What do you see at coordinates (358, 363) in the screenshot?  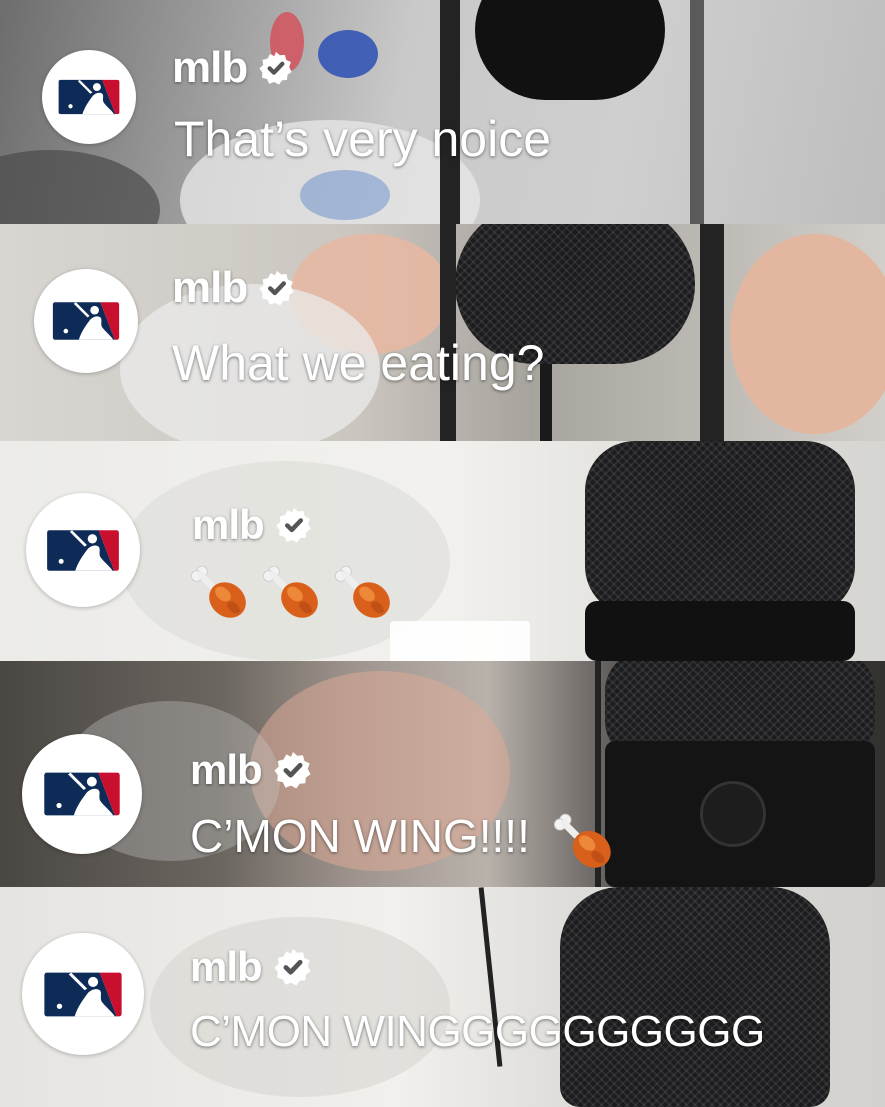 I see `comment-text: What we eating?` at bounding box center [358, 363].